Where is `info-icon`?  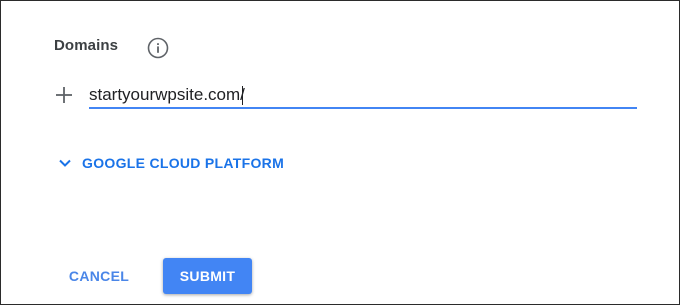
info-icon is located at coordinates (158, 48).